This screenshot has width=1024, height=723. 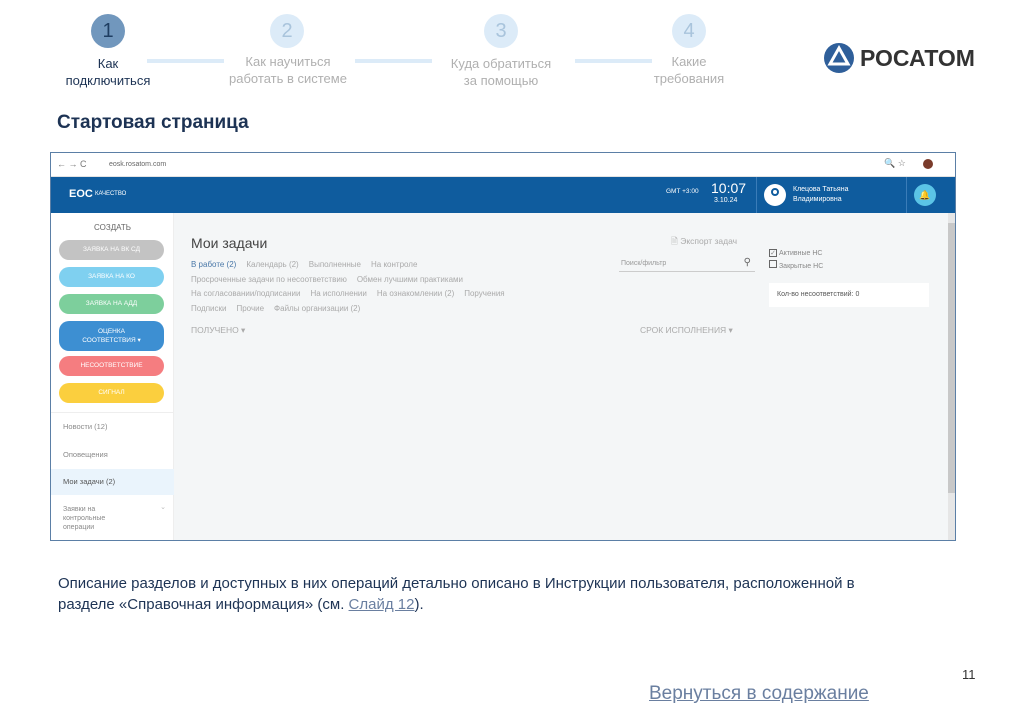 I want to click on step-label-line: требования, so click(x=689, y=78).